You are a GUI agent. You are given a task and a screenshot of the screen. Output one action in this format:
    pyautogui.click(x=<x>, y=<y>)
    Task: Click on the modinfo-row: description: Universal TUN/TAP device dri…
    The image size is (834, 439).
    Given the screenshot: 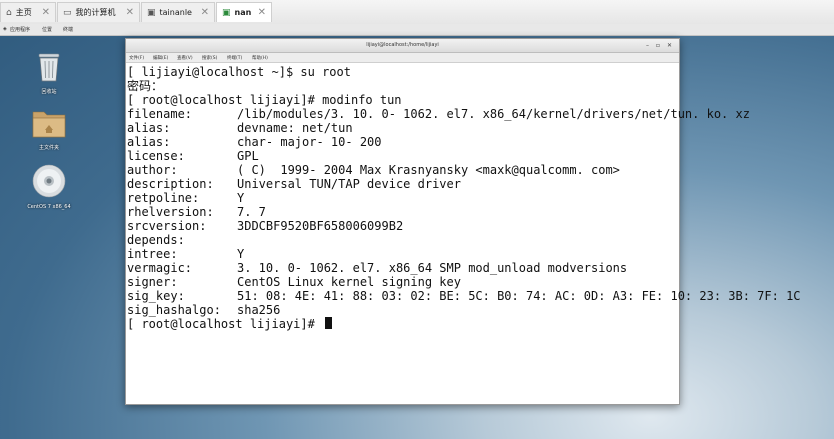 What is the action you would take?
    pyautogui.click(x=294, y=184)
    